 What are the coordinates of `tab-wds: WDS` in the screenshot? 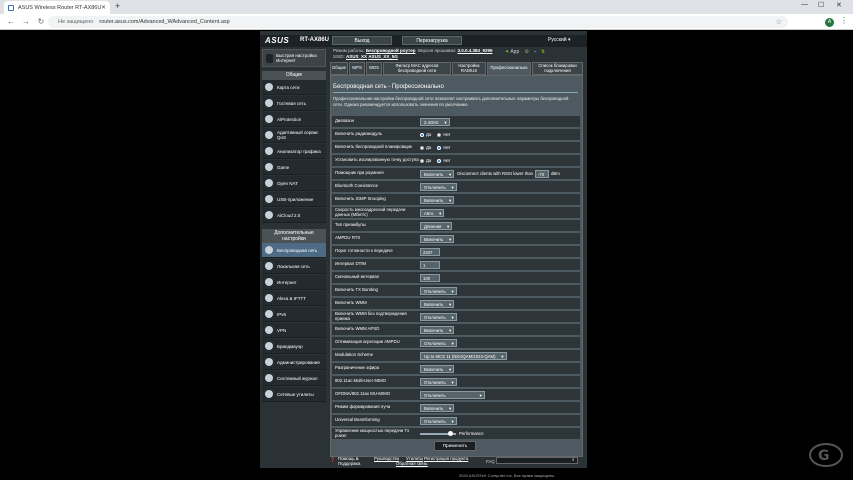 It's located at (374, 68).